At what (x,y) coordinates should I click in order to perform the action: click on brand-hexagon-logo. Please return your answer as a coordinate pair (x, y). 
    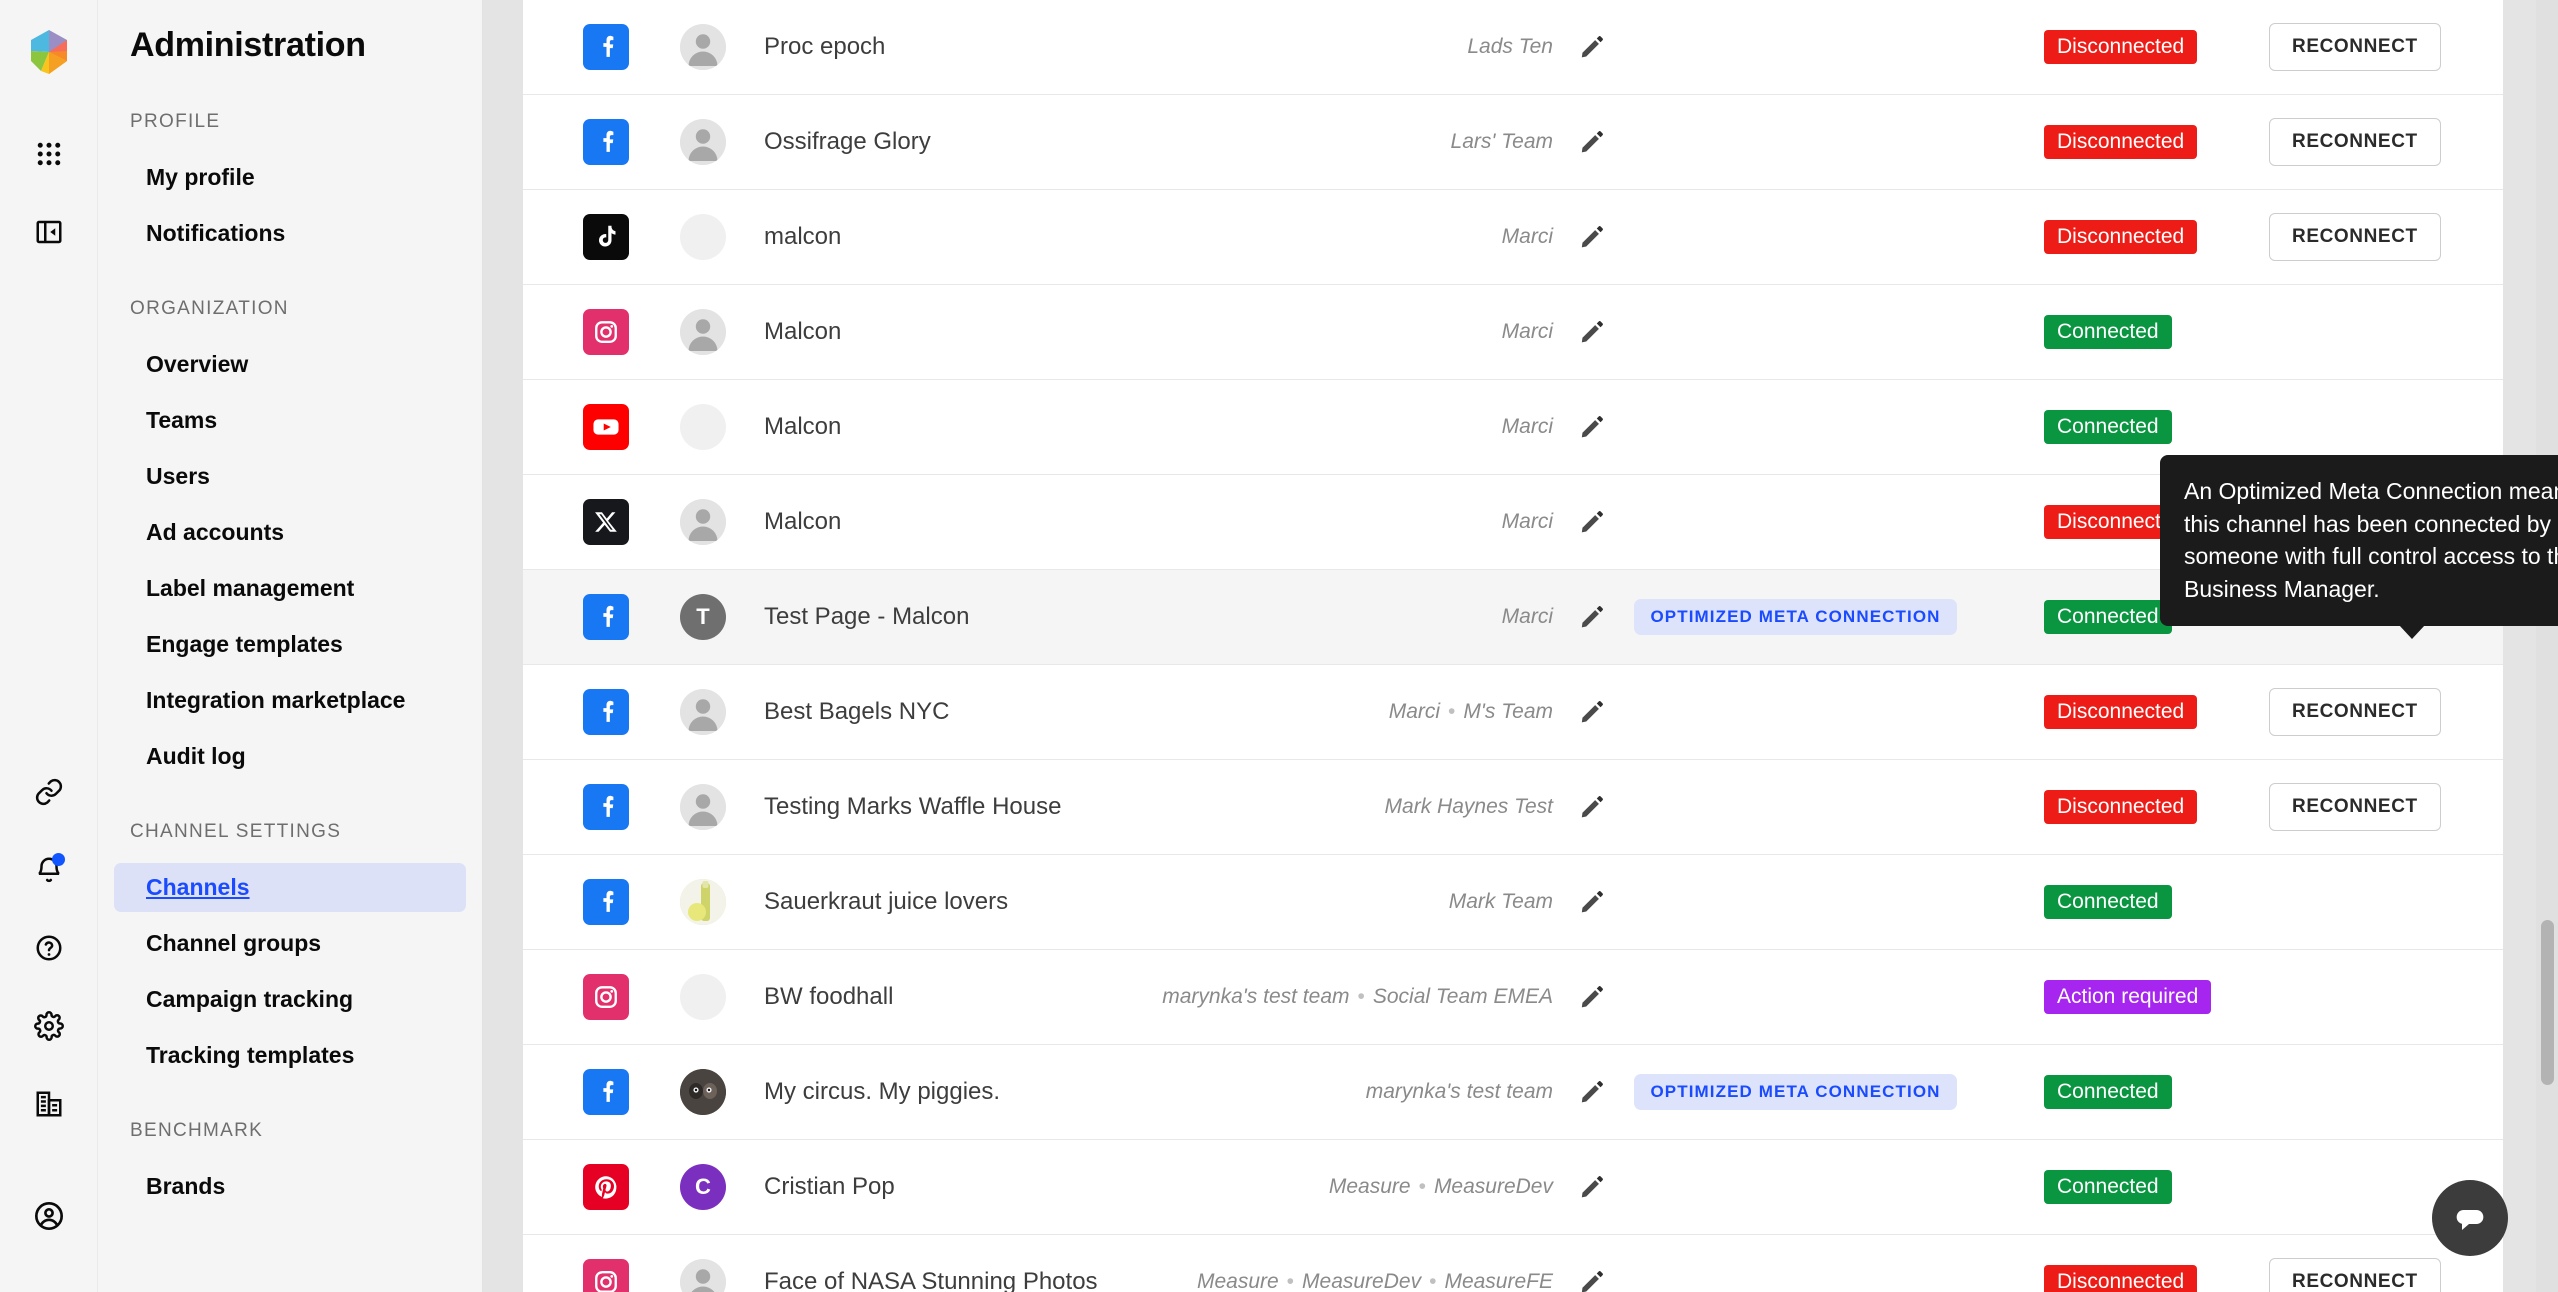
    Looking at the image, I should click on (49, 52).